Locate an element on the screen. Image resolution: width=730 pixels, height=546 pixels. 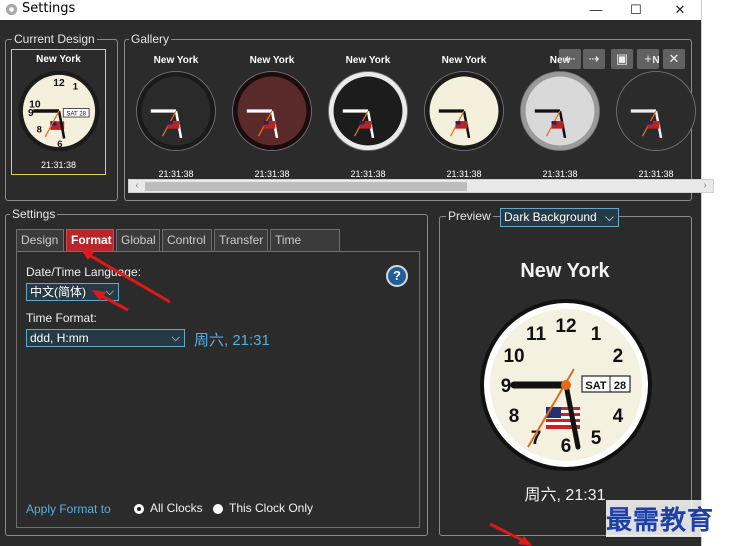
svg-text: 8 is located at coordinates (39, 130).